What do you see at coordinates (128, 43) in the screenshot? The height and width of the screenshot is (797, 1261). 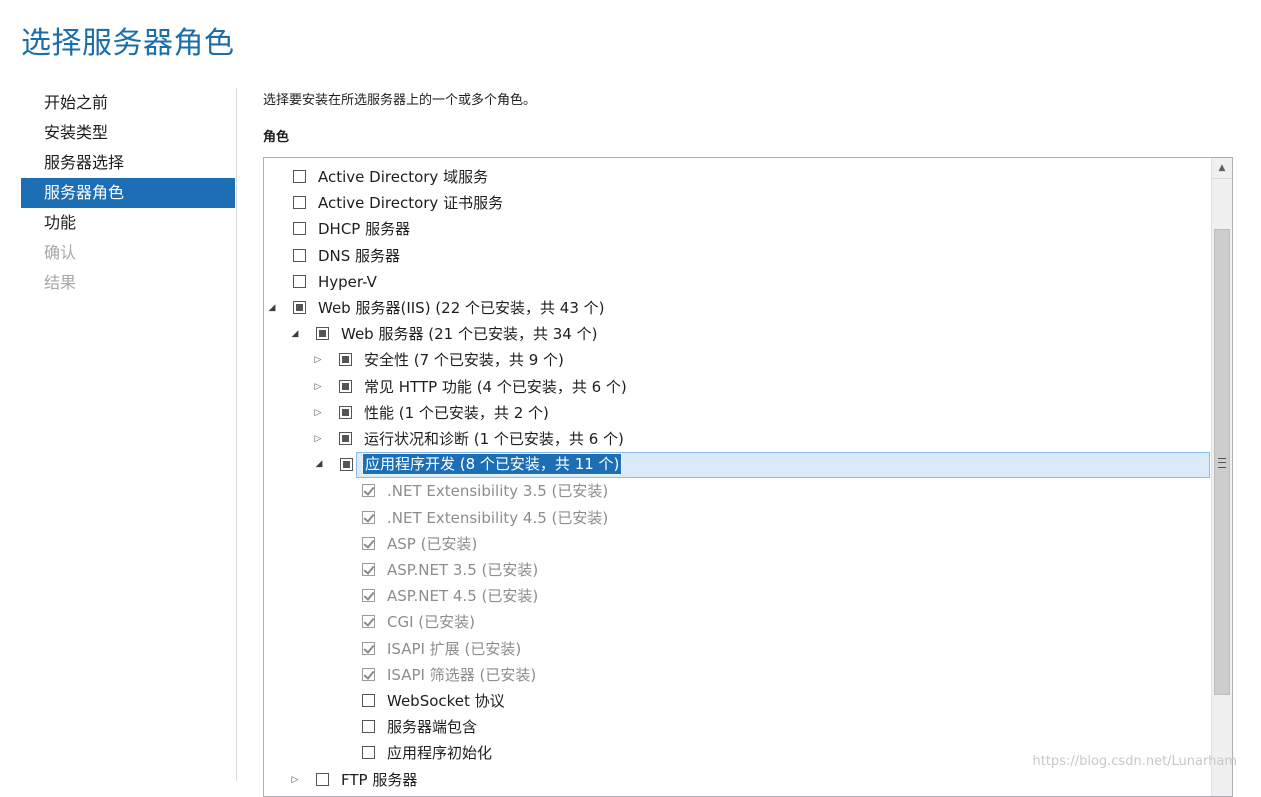 I see `page-title: 选择服务器角色` at bounding box center [128, 43].